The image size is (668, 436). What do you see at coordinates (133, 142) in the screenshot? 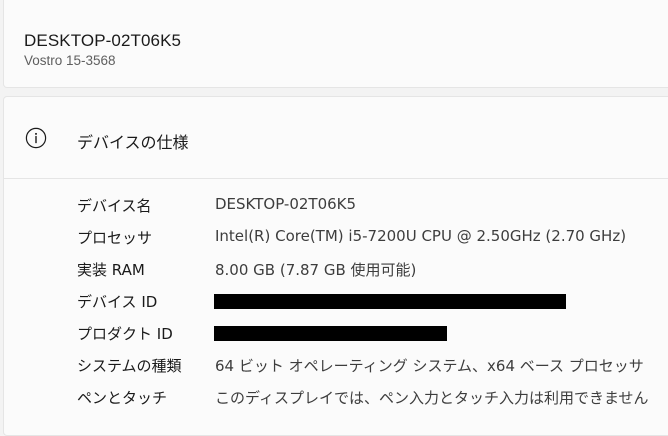
I see `device-specifications-title: デバイスの仕様` at bounding box center [133, 142].